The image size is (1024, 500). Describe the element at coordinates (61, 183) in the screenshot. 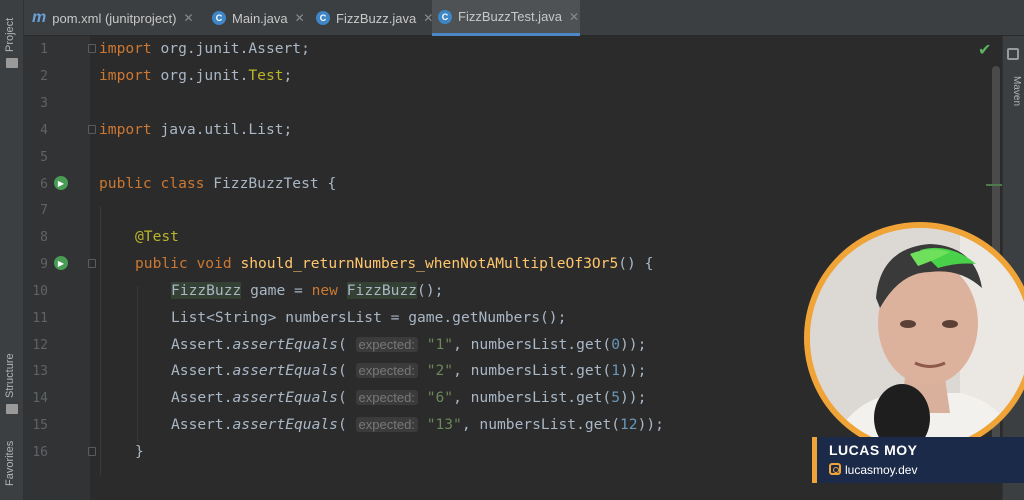

I see `run-class-icon: ▶` at that location.